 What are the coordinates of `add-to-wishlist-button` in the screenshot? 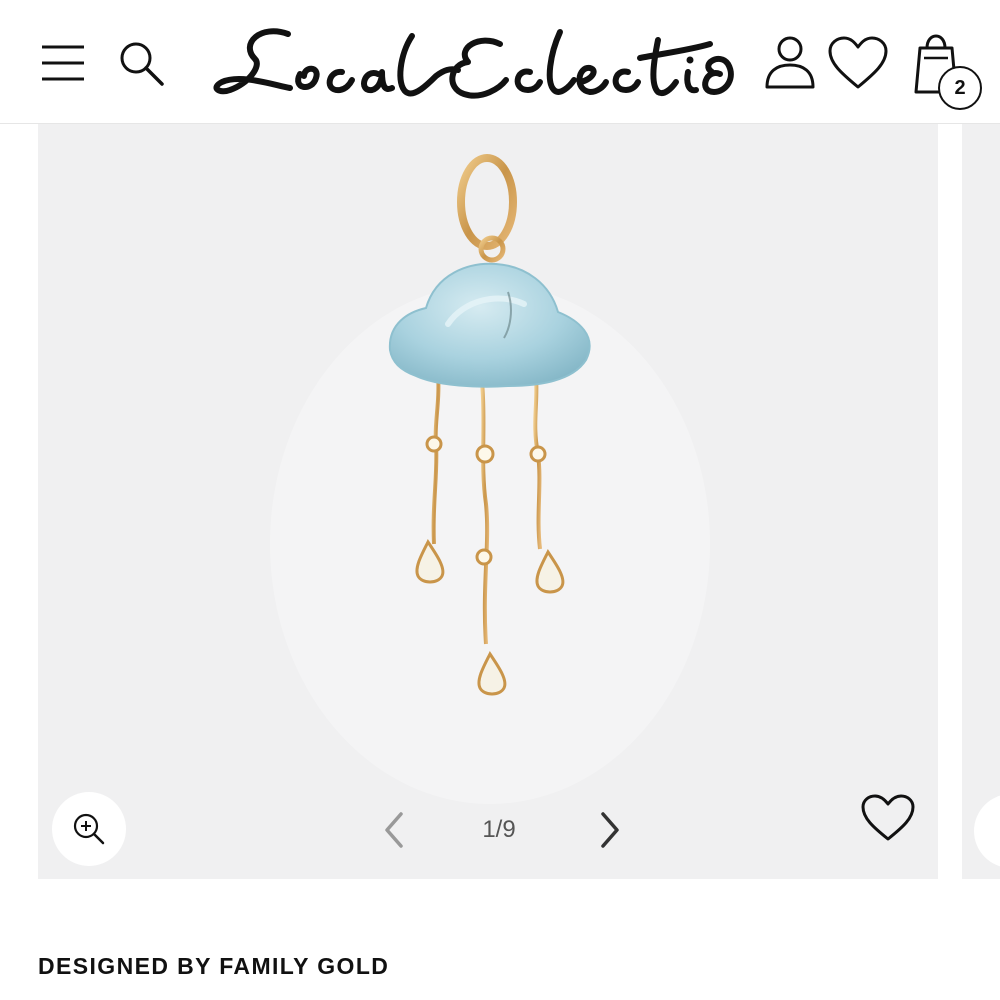 It's located at (888, 818).